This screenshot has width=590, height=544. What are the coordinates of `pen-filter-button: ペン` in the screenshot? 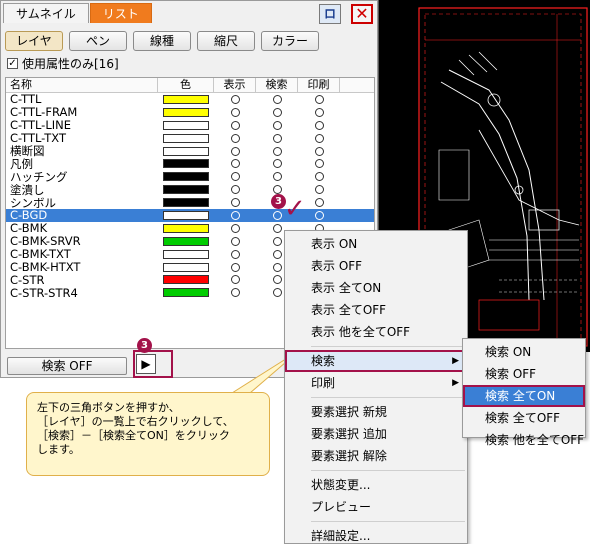 It's located at (98, 41).